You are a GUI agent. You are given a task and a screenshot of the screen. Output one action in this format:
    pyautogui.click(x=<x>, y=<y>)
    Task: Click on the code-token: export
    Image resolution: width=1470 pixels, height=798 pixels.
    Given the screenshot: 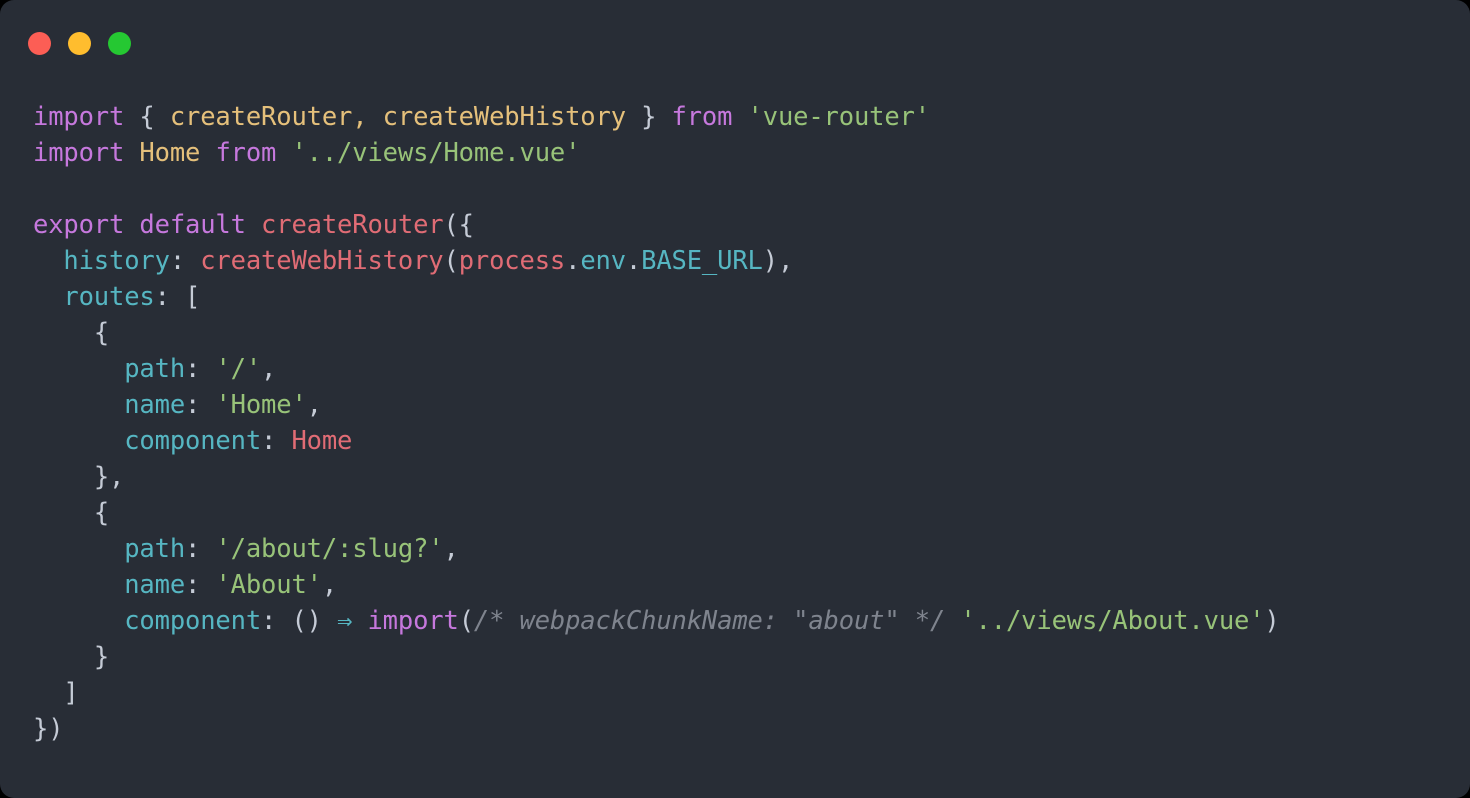 What is the action you would take?
    pyautogui.click(x=79, y=225)
    